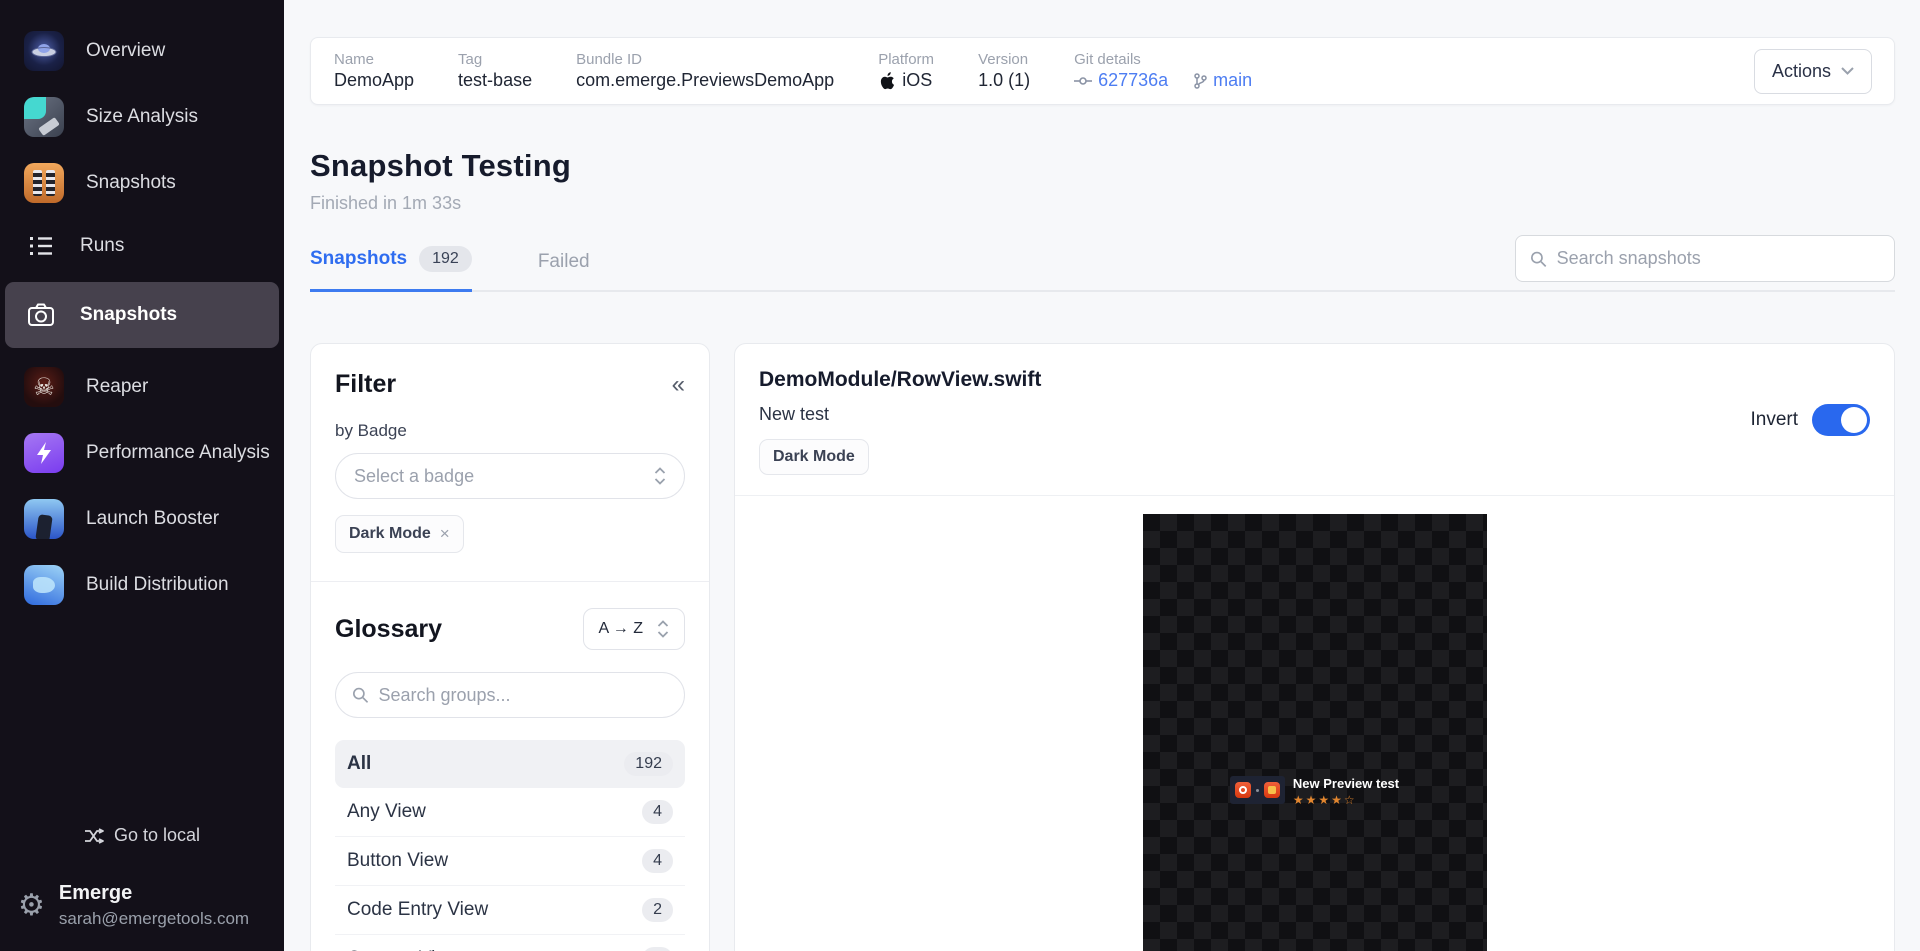 This screenshot has width=1920, height=951. I want to click on sidebar-item-build-distribution: Build Distribution, so click(142, 585).